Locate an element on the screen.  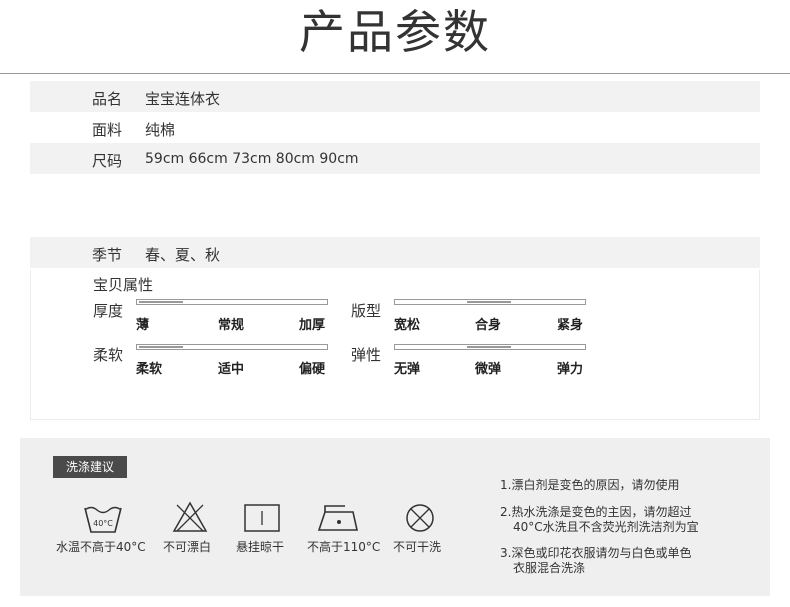
softness-option: 柔软 is located at coordinates (149, 369).